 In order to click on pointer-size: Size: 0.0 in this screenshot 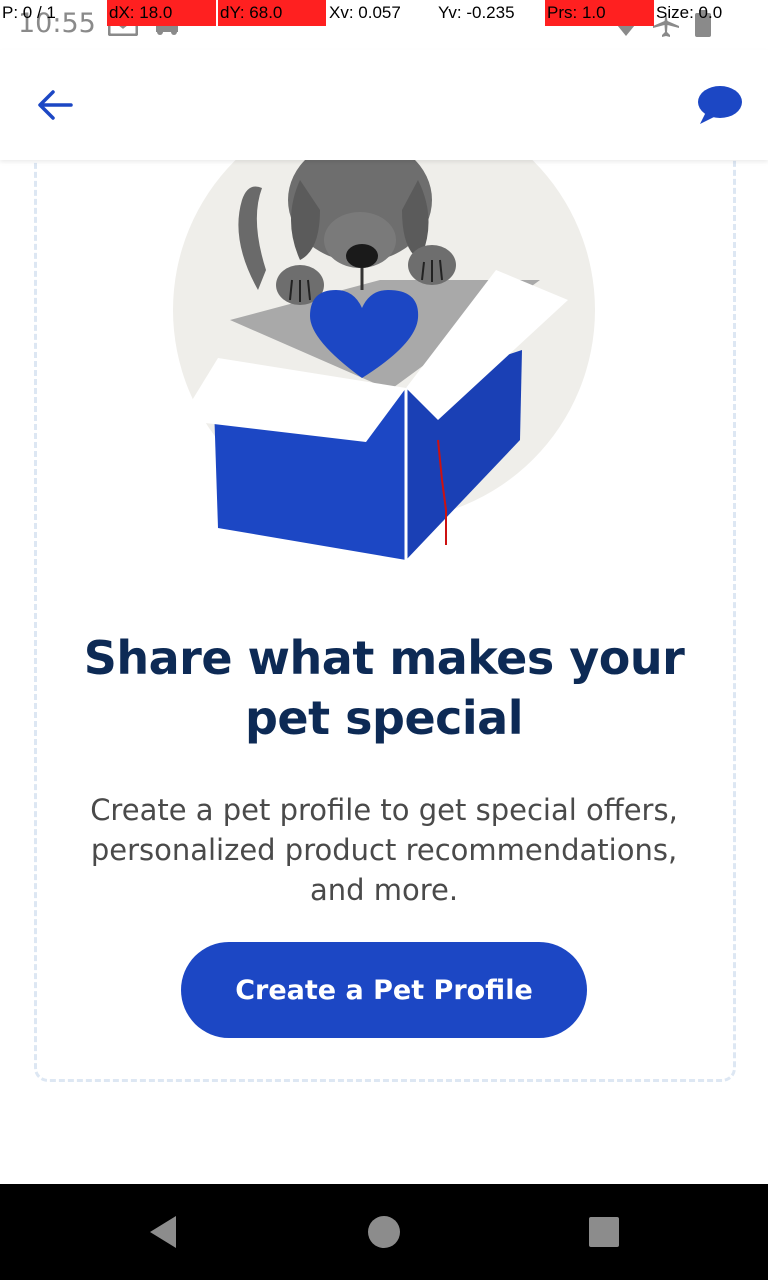, I will do `click(689, 12)`.